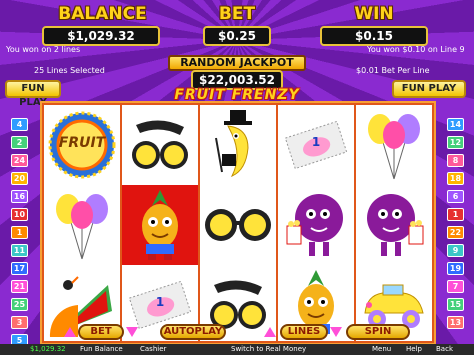 The height and width of the screenshot is (355, 474). I want to click on fruit-jackpot-symbol: FRUIT, so click(82, 145).